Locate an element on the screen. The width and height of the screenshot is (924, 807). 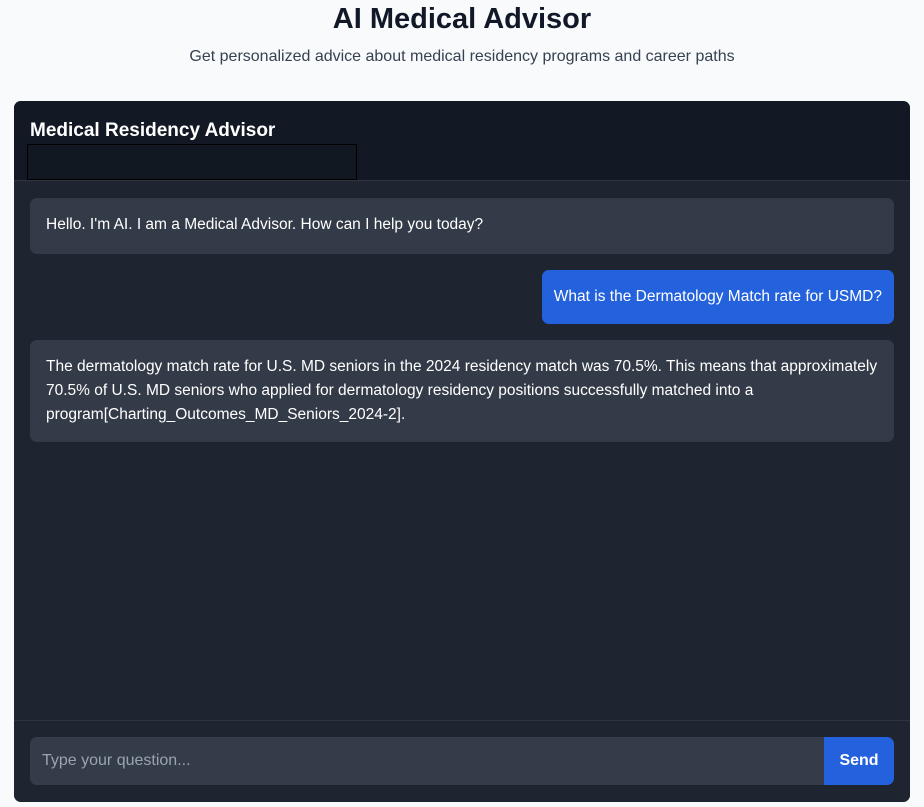
page-title: AI Medical Advisor is located at coordinates (462, 19).